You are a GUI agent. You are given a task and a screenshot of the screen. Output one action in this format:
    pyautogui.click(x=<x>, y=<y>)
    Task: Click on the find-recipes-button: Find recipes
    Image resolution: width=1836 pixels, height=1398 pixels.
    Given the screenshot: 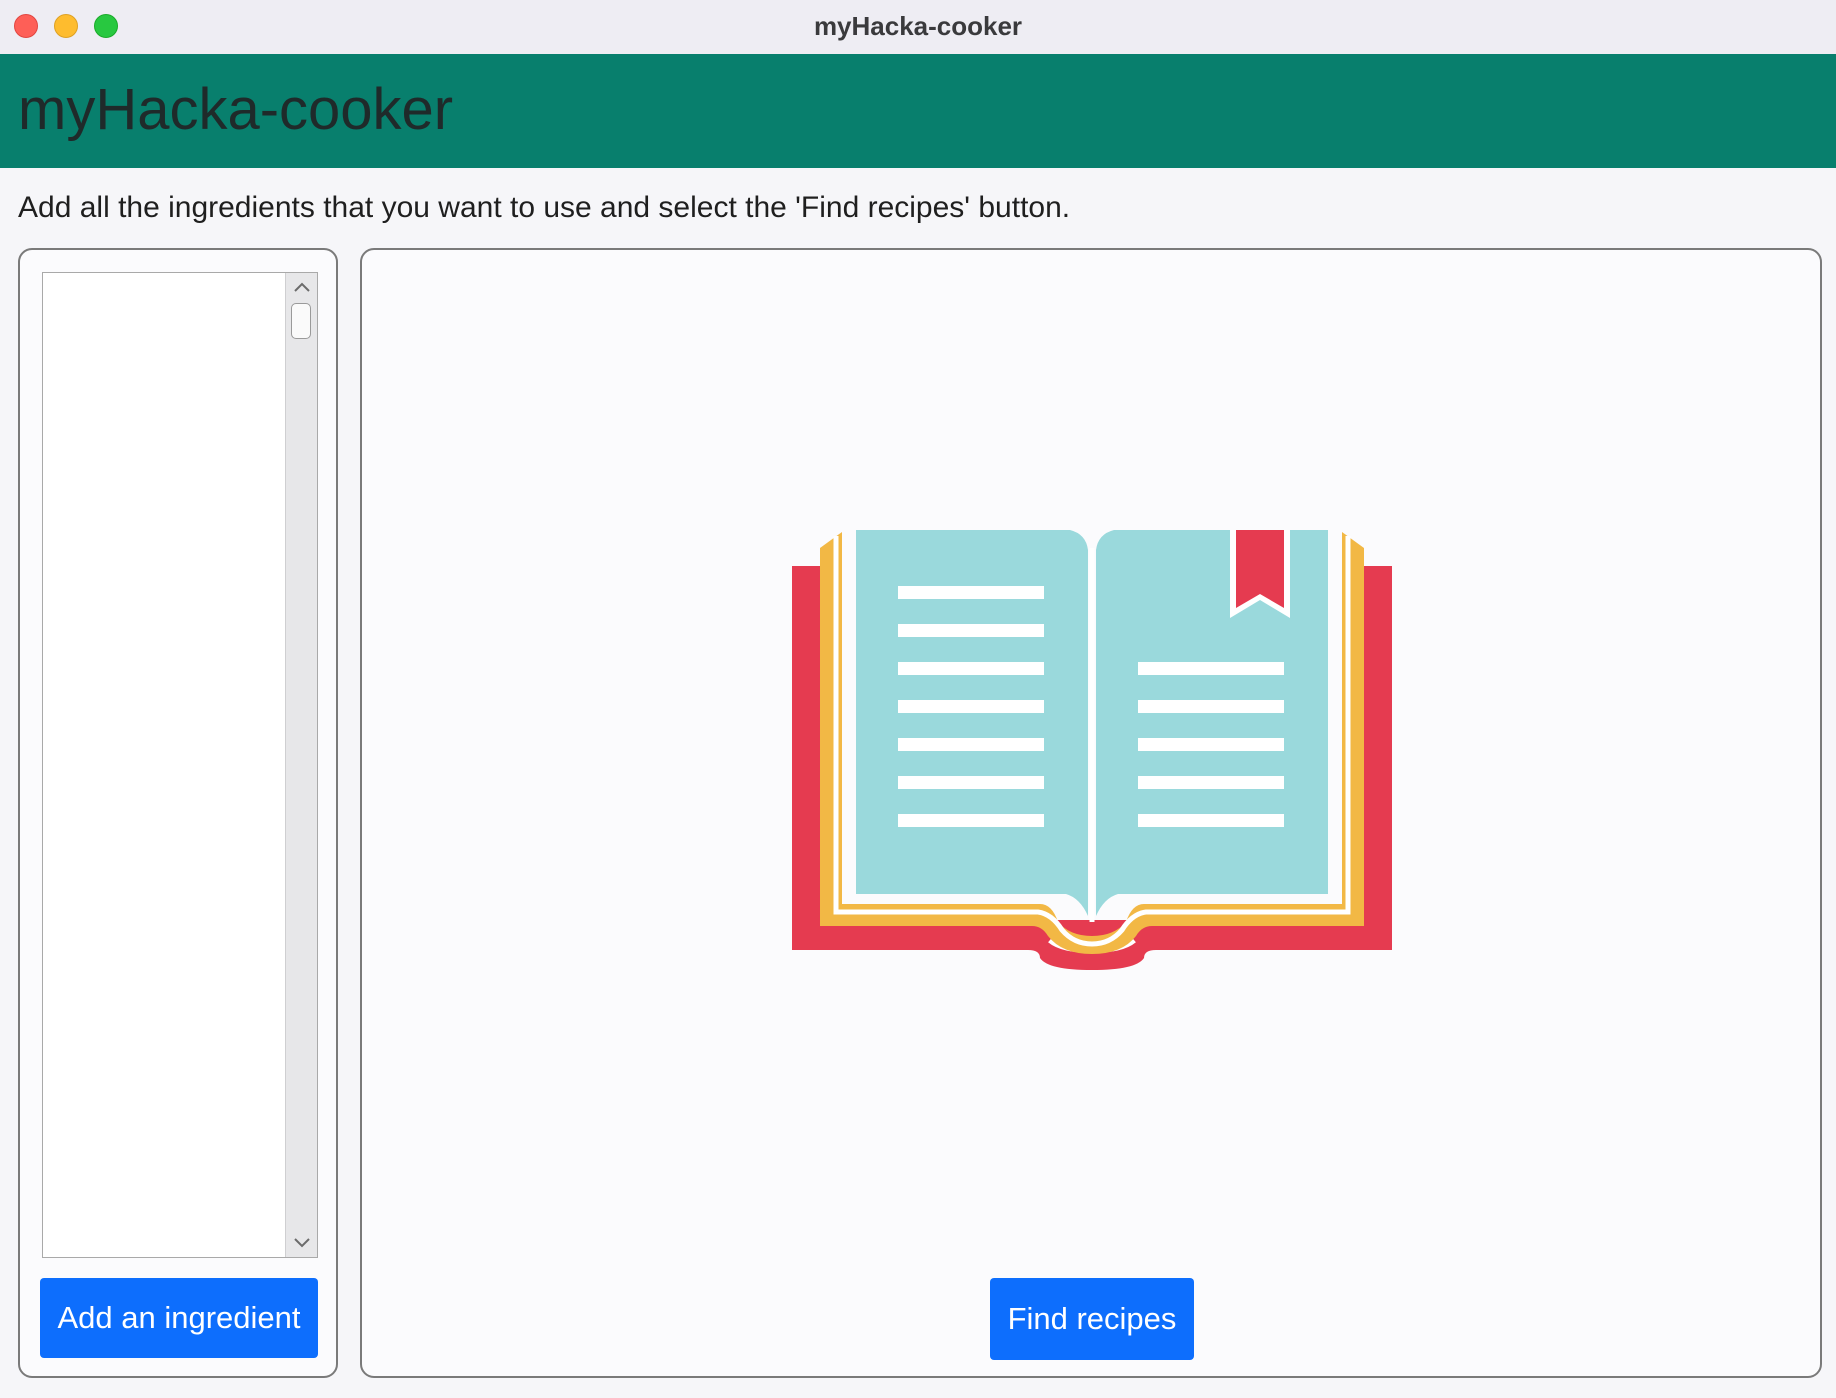 What is the action you would take?
    pyautogui.click(x=1092, y=1319)
    